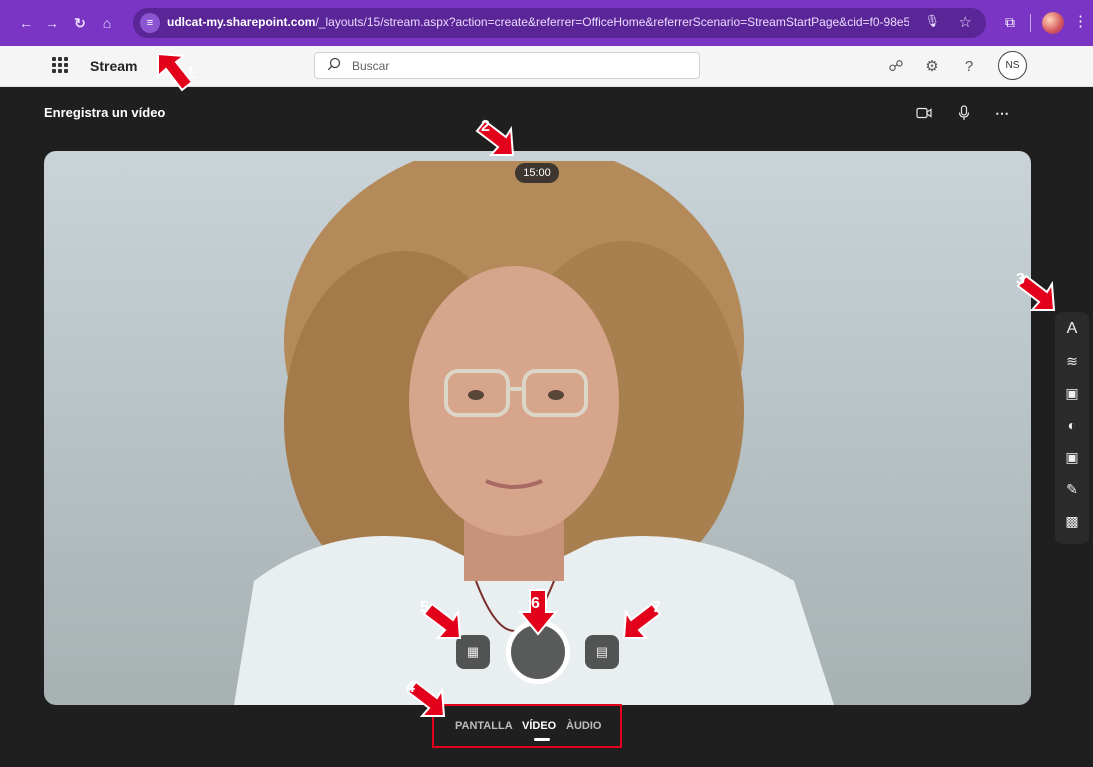  I want to click on teleprompter-button: ▤, so click(602, 652).